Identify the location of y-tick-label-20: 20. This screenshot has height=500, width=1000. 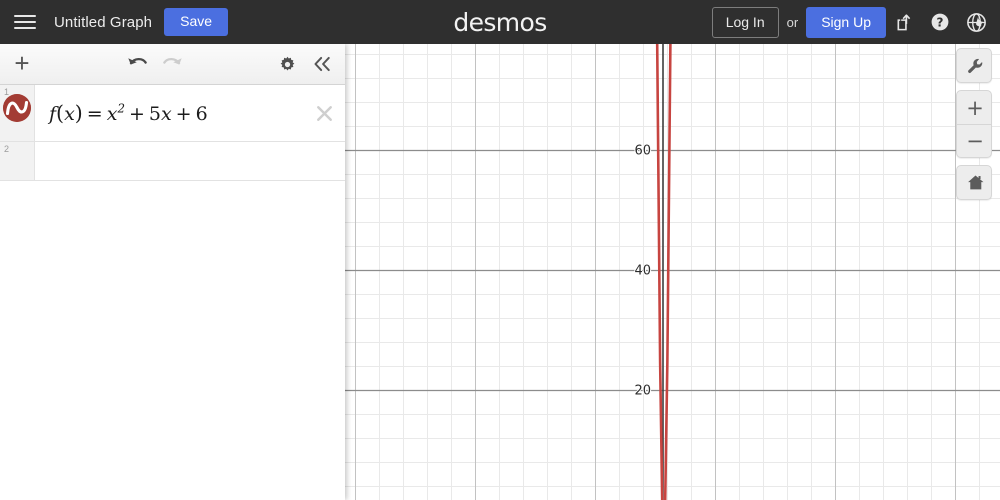
(642, 390).